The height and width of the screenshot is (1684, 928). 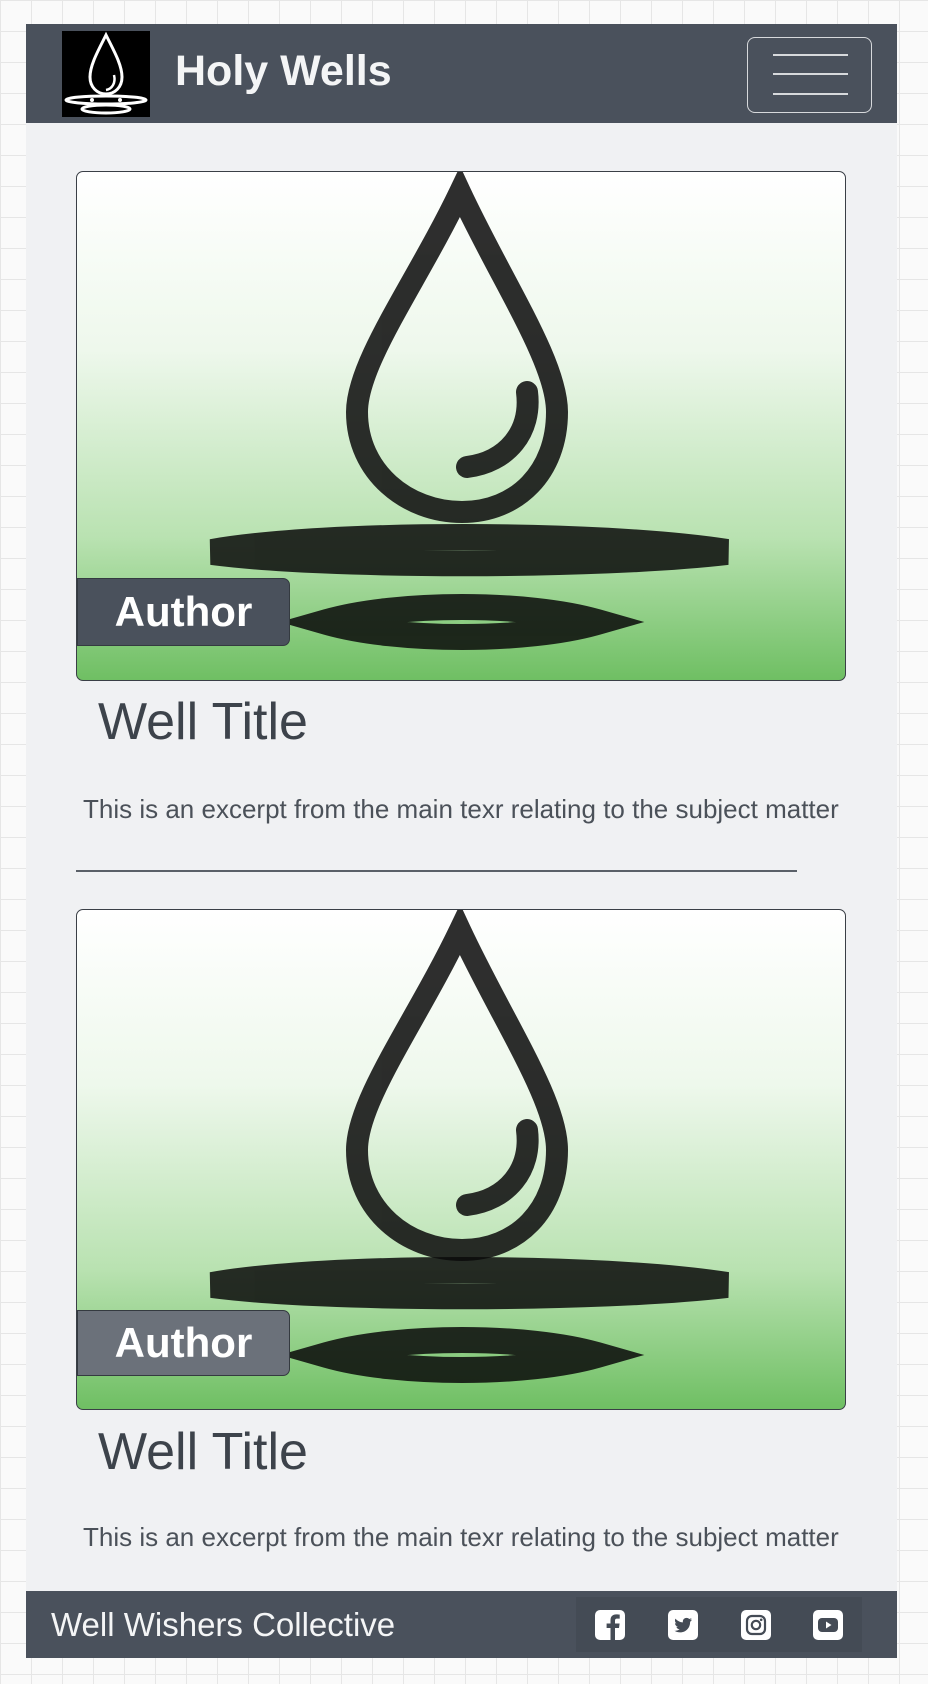 What do you see at coordinates (223, 1624) in the screenshot?
I see `footer-text: Well Wishers Collective` at bounding box center [223, 1624].